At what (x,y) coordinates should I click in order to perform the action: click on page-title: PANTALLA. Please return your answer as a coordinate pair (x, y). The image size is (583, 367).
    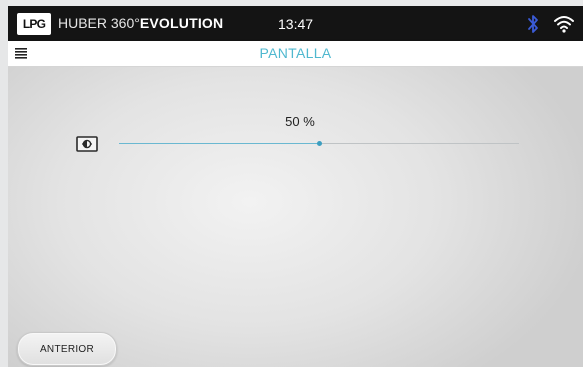
    Looking at the image, I should click on (295, 53).